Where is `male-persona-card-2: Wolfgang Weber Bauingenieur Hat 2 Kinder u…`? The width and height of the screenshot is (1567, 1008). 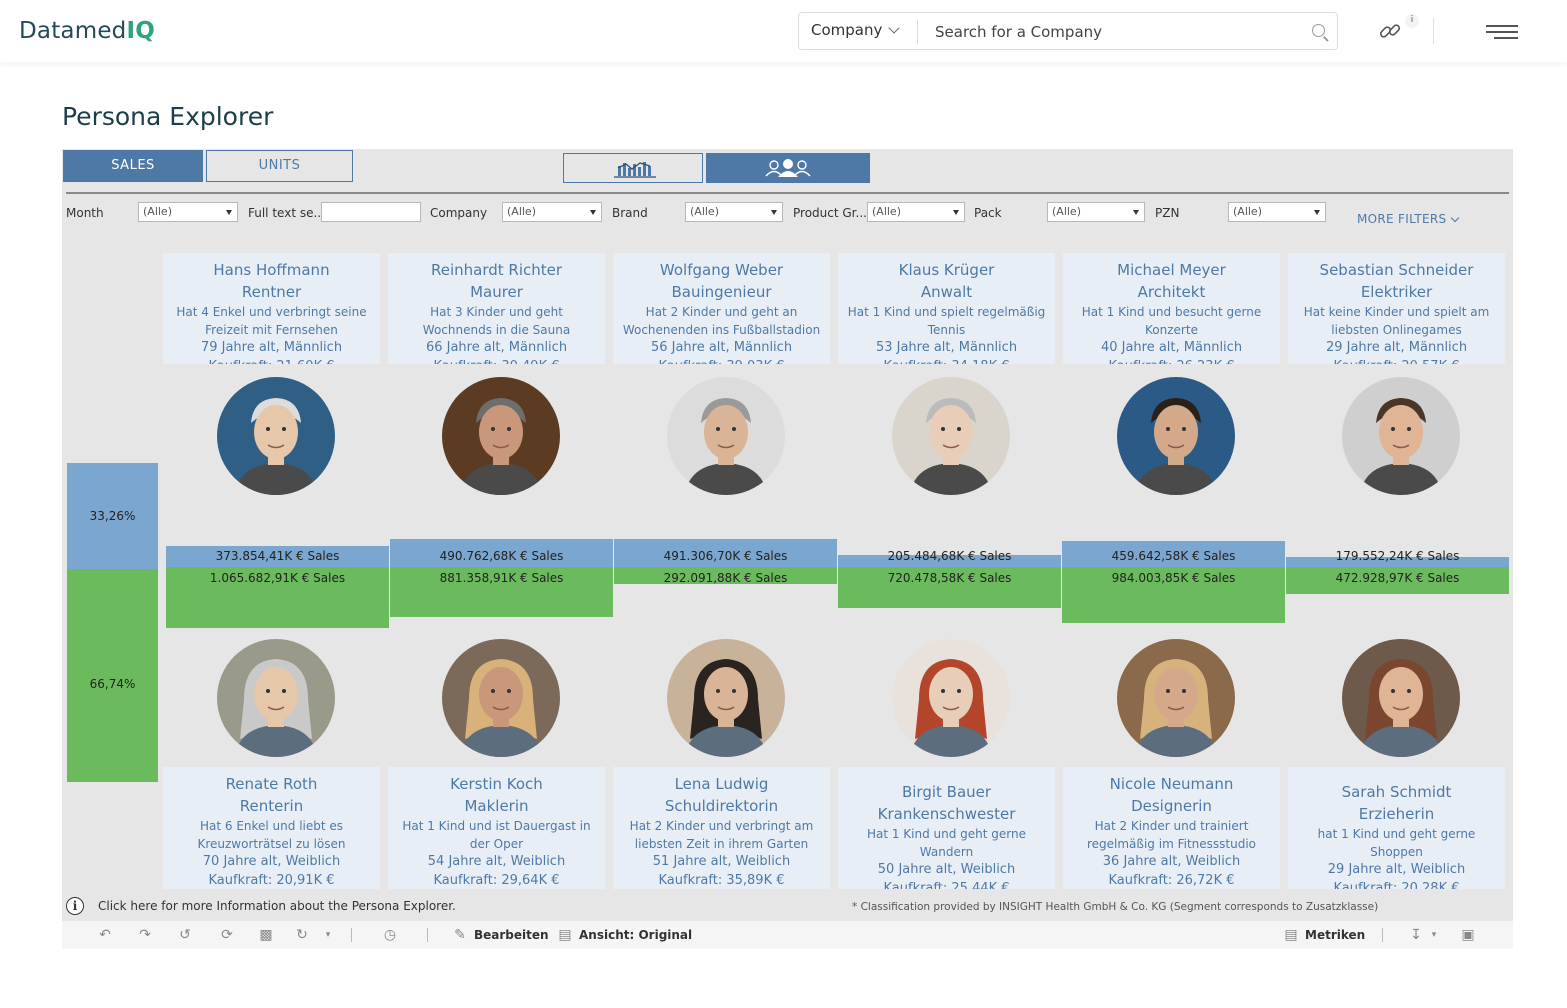 male-persona-card-2: Wolfgang Weber Bauingenieur Hat 2 Kinder u… is located at coordinates (721, 308).